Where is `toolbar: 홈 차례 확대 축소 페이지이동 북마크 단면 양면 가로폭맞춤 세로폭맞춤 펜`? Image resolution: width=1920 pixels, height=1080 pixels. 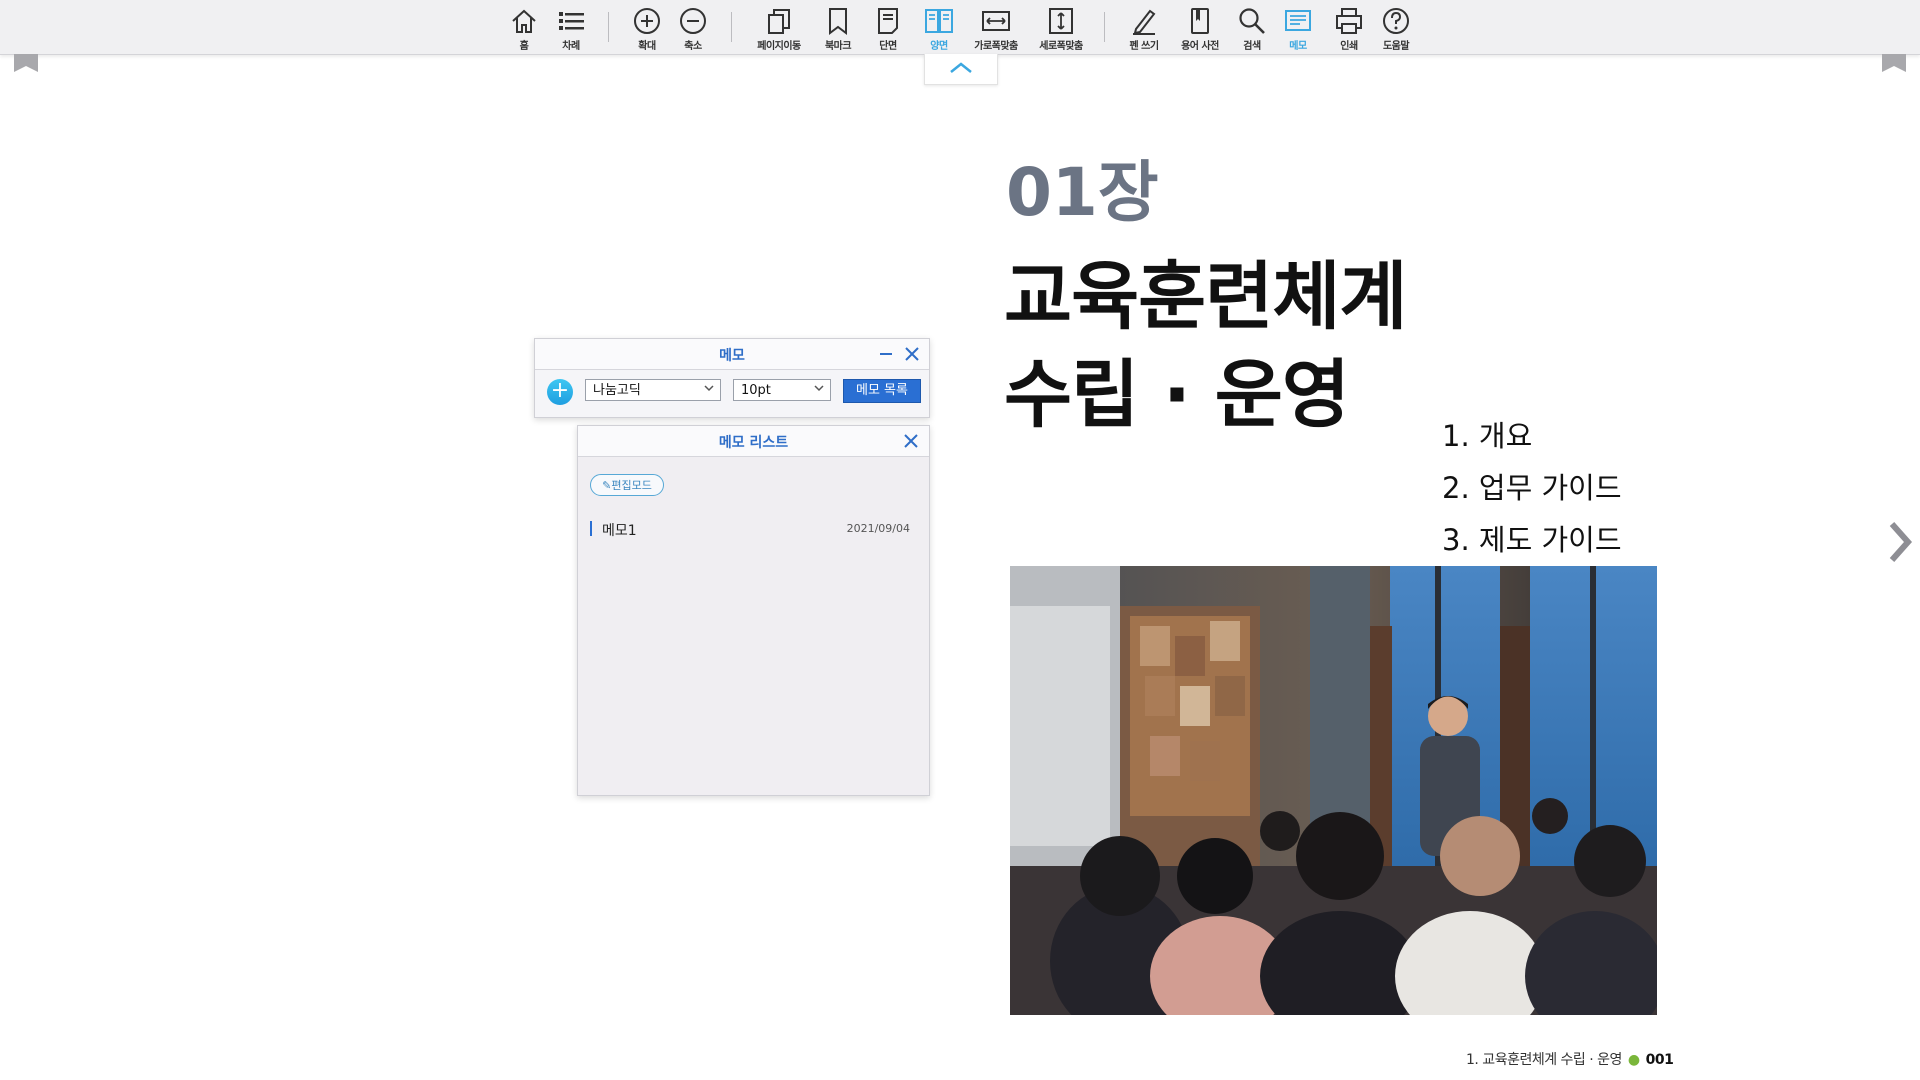
toolbar: 홈 차례 확대 축소 페이지이동 북마크 단면 양면 가로폭맞춤 세로폭맞춤 펜 is located at coordinates (960, 27).